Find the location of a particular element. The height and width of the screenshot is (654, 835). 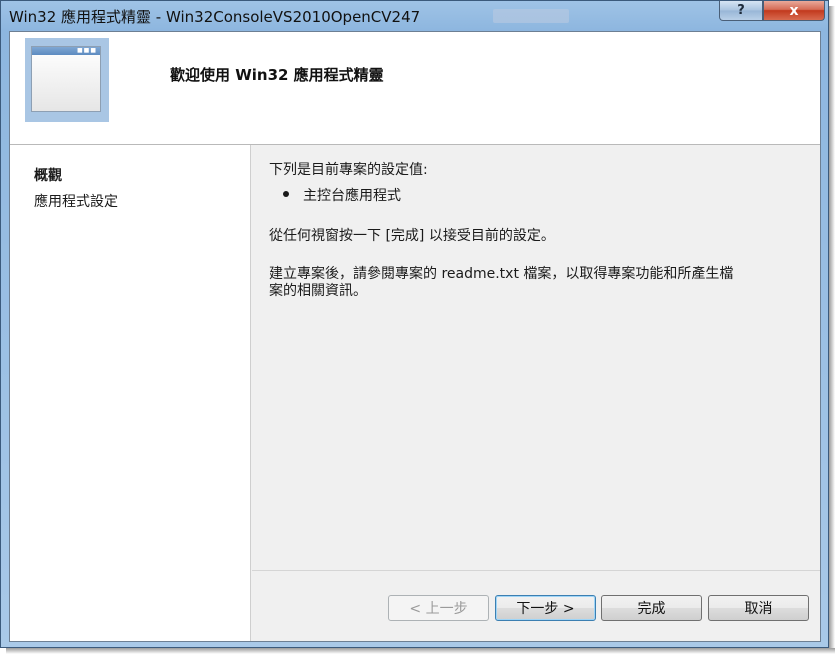

close-icon: x is located at coordinates (794, 10).